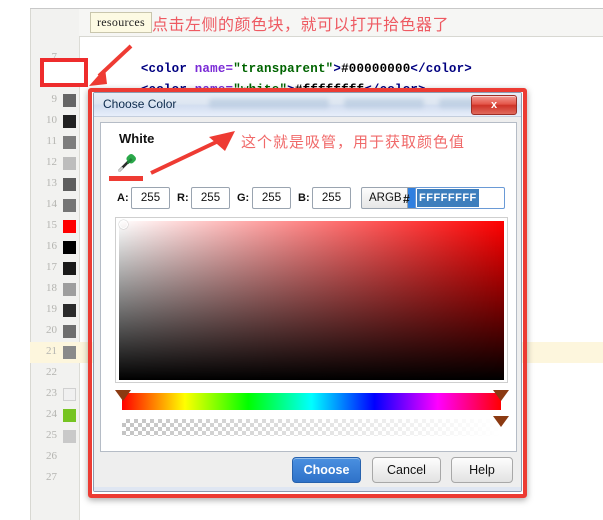 The height and width of the screenshot is (520, 603). I want to click on gutter-line-25: 25, so click(54, 436).